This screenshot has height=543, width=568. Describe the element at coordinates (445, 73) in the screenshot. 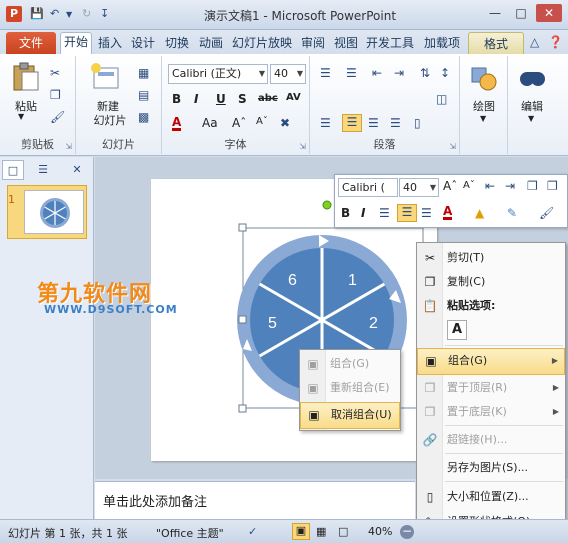

I see `text-direction-icon: ↕` at that location.